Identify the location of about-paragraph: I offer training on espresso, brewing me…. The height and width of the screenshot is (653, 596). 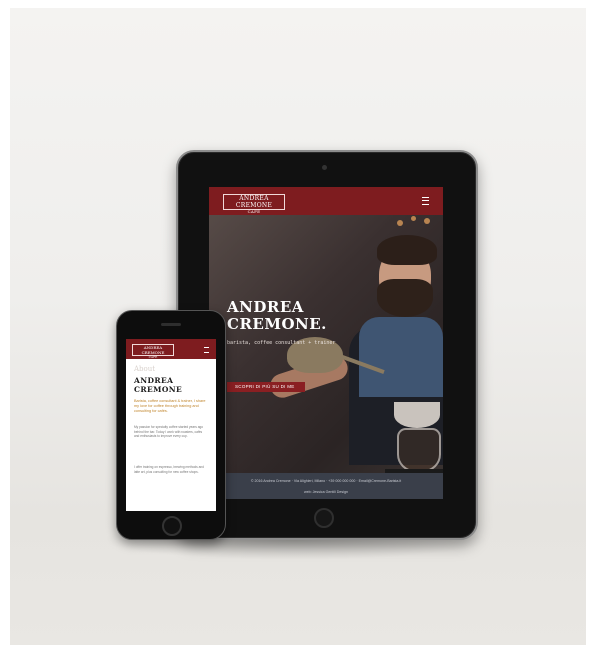
(169, 469).